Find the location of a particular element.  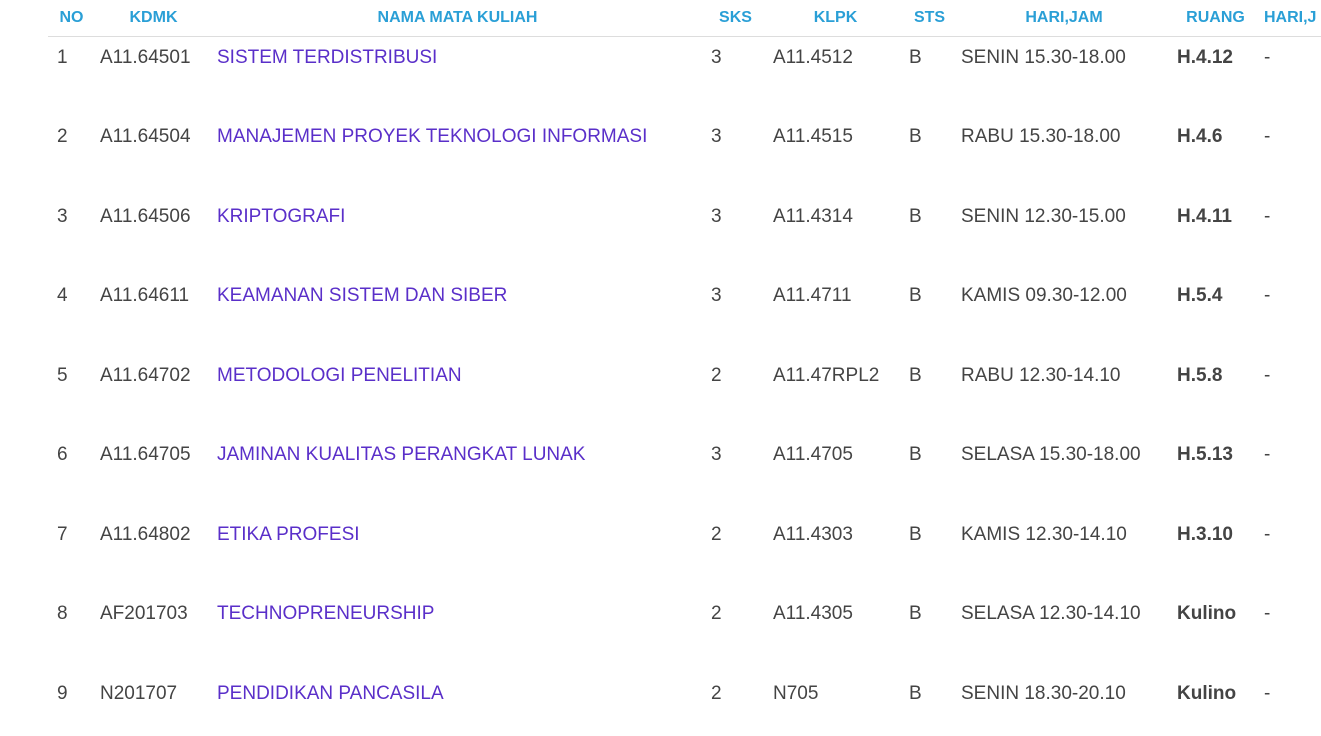

cell-nama-mata-kuliah: TECHNOPRENEURSHIP is located at coordinates (457, 633).